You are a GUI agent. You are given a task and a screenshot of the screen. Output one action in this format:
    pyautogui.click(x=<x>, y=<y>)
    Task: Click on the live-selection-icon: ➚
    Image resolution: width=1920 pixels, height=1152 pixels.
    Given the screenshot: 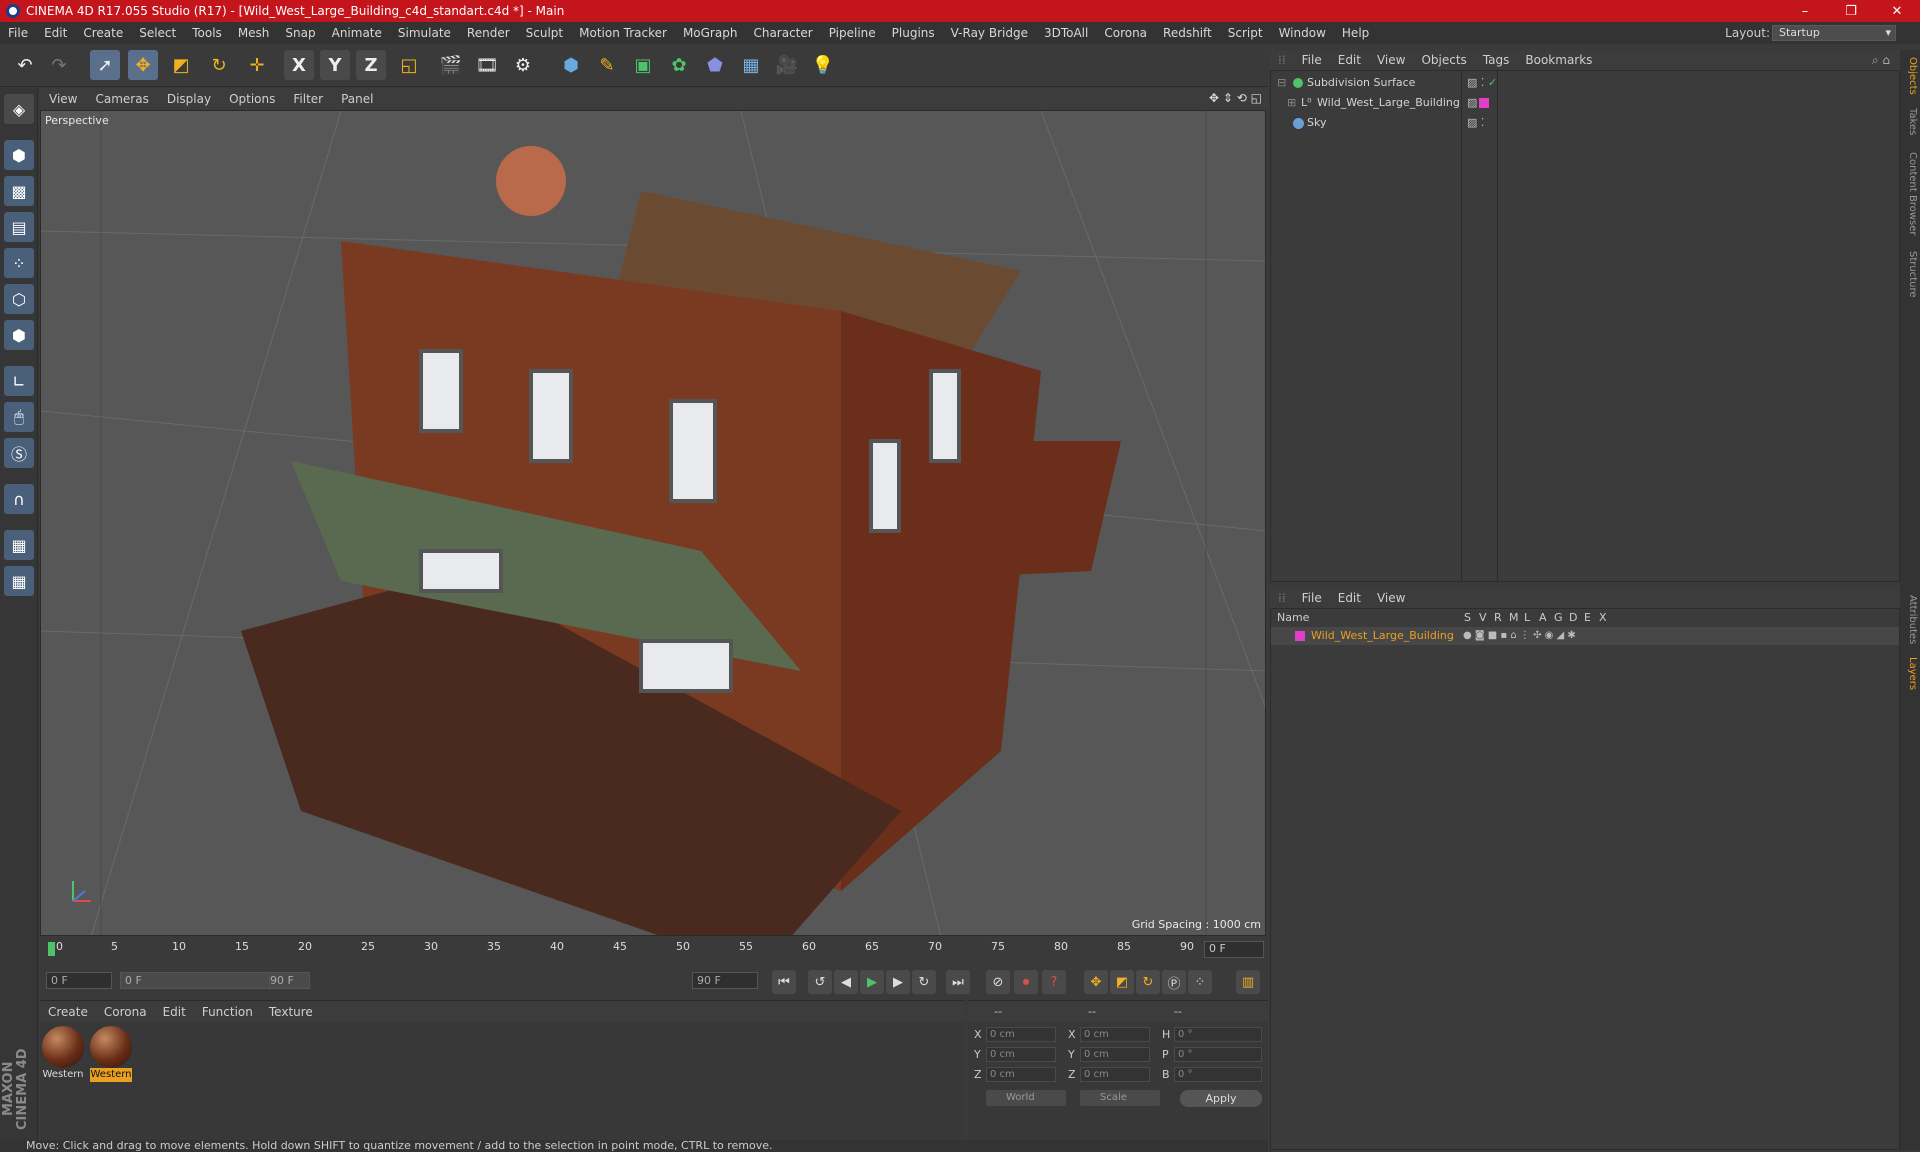 What is the action you would take?
    pyautogui.click(x=105, y=65)
    